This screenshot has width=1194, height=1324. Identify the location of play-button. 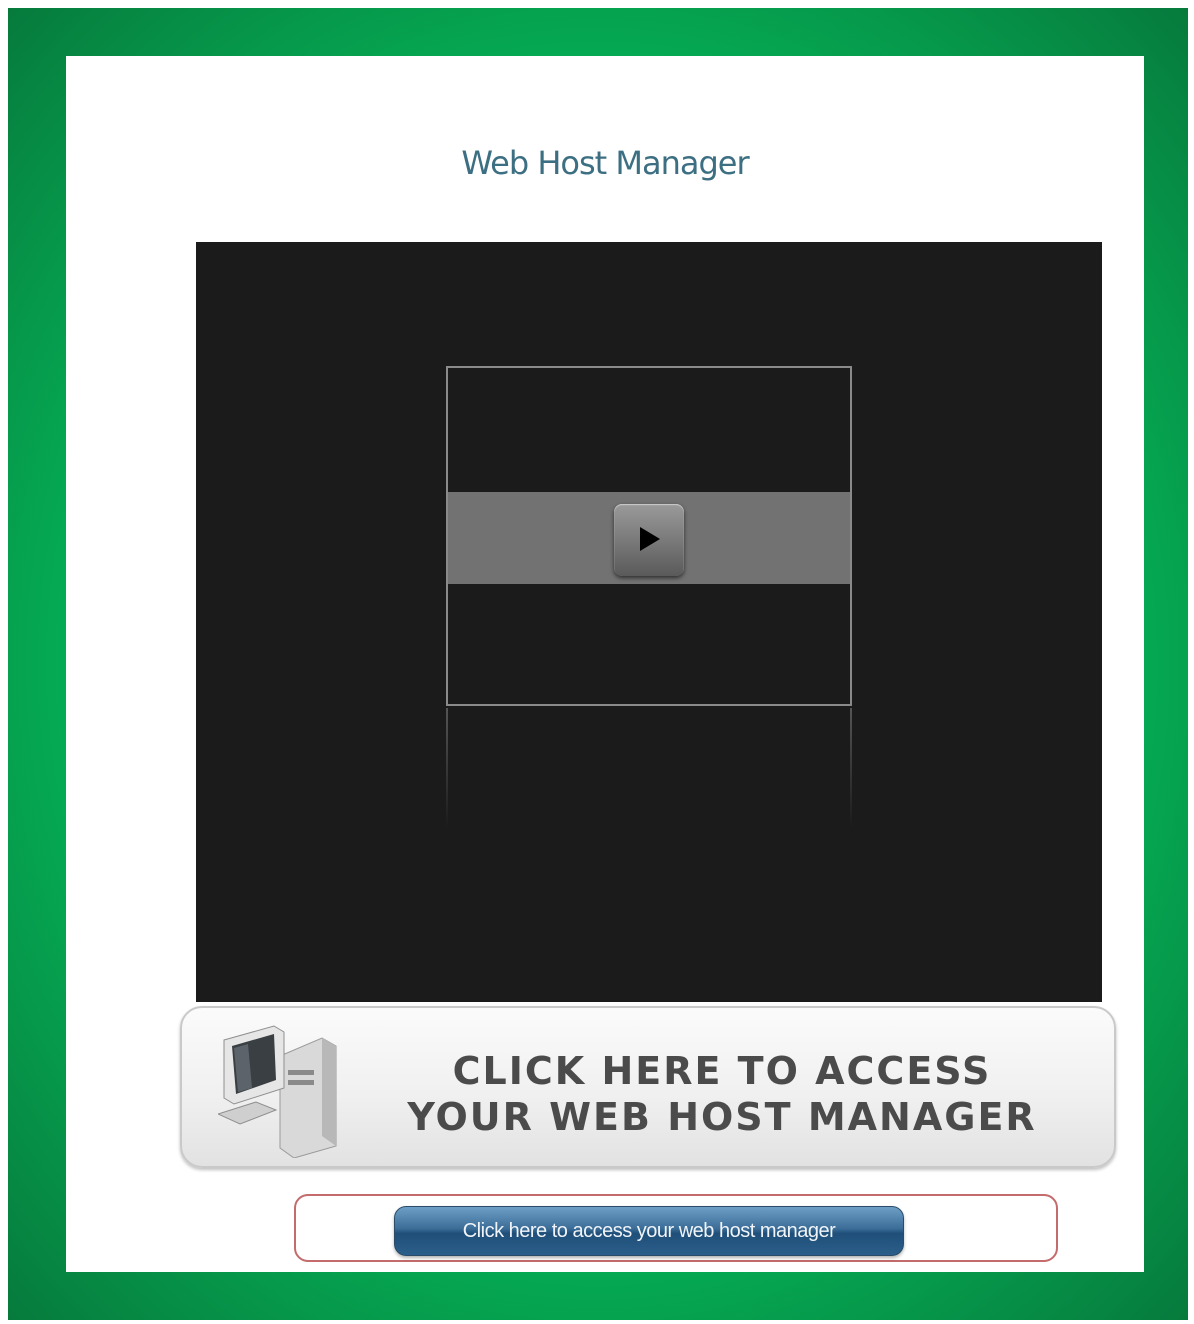
(649, 540).